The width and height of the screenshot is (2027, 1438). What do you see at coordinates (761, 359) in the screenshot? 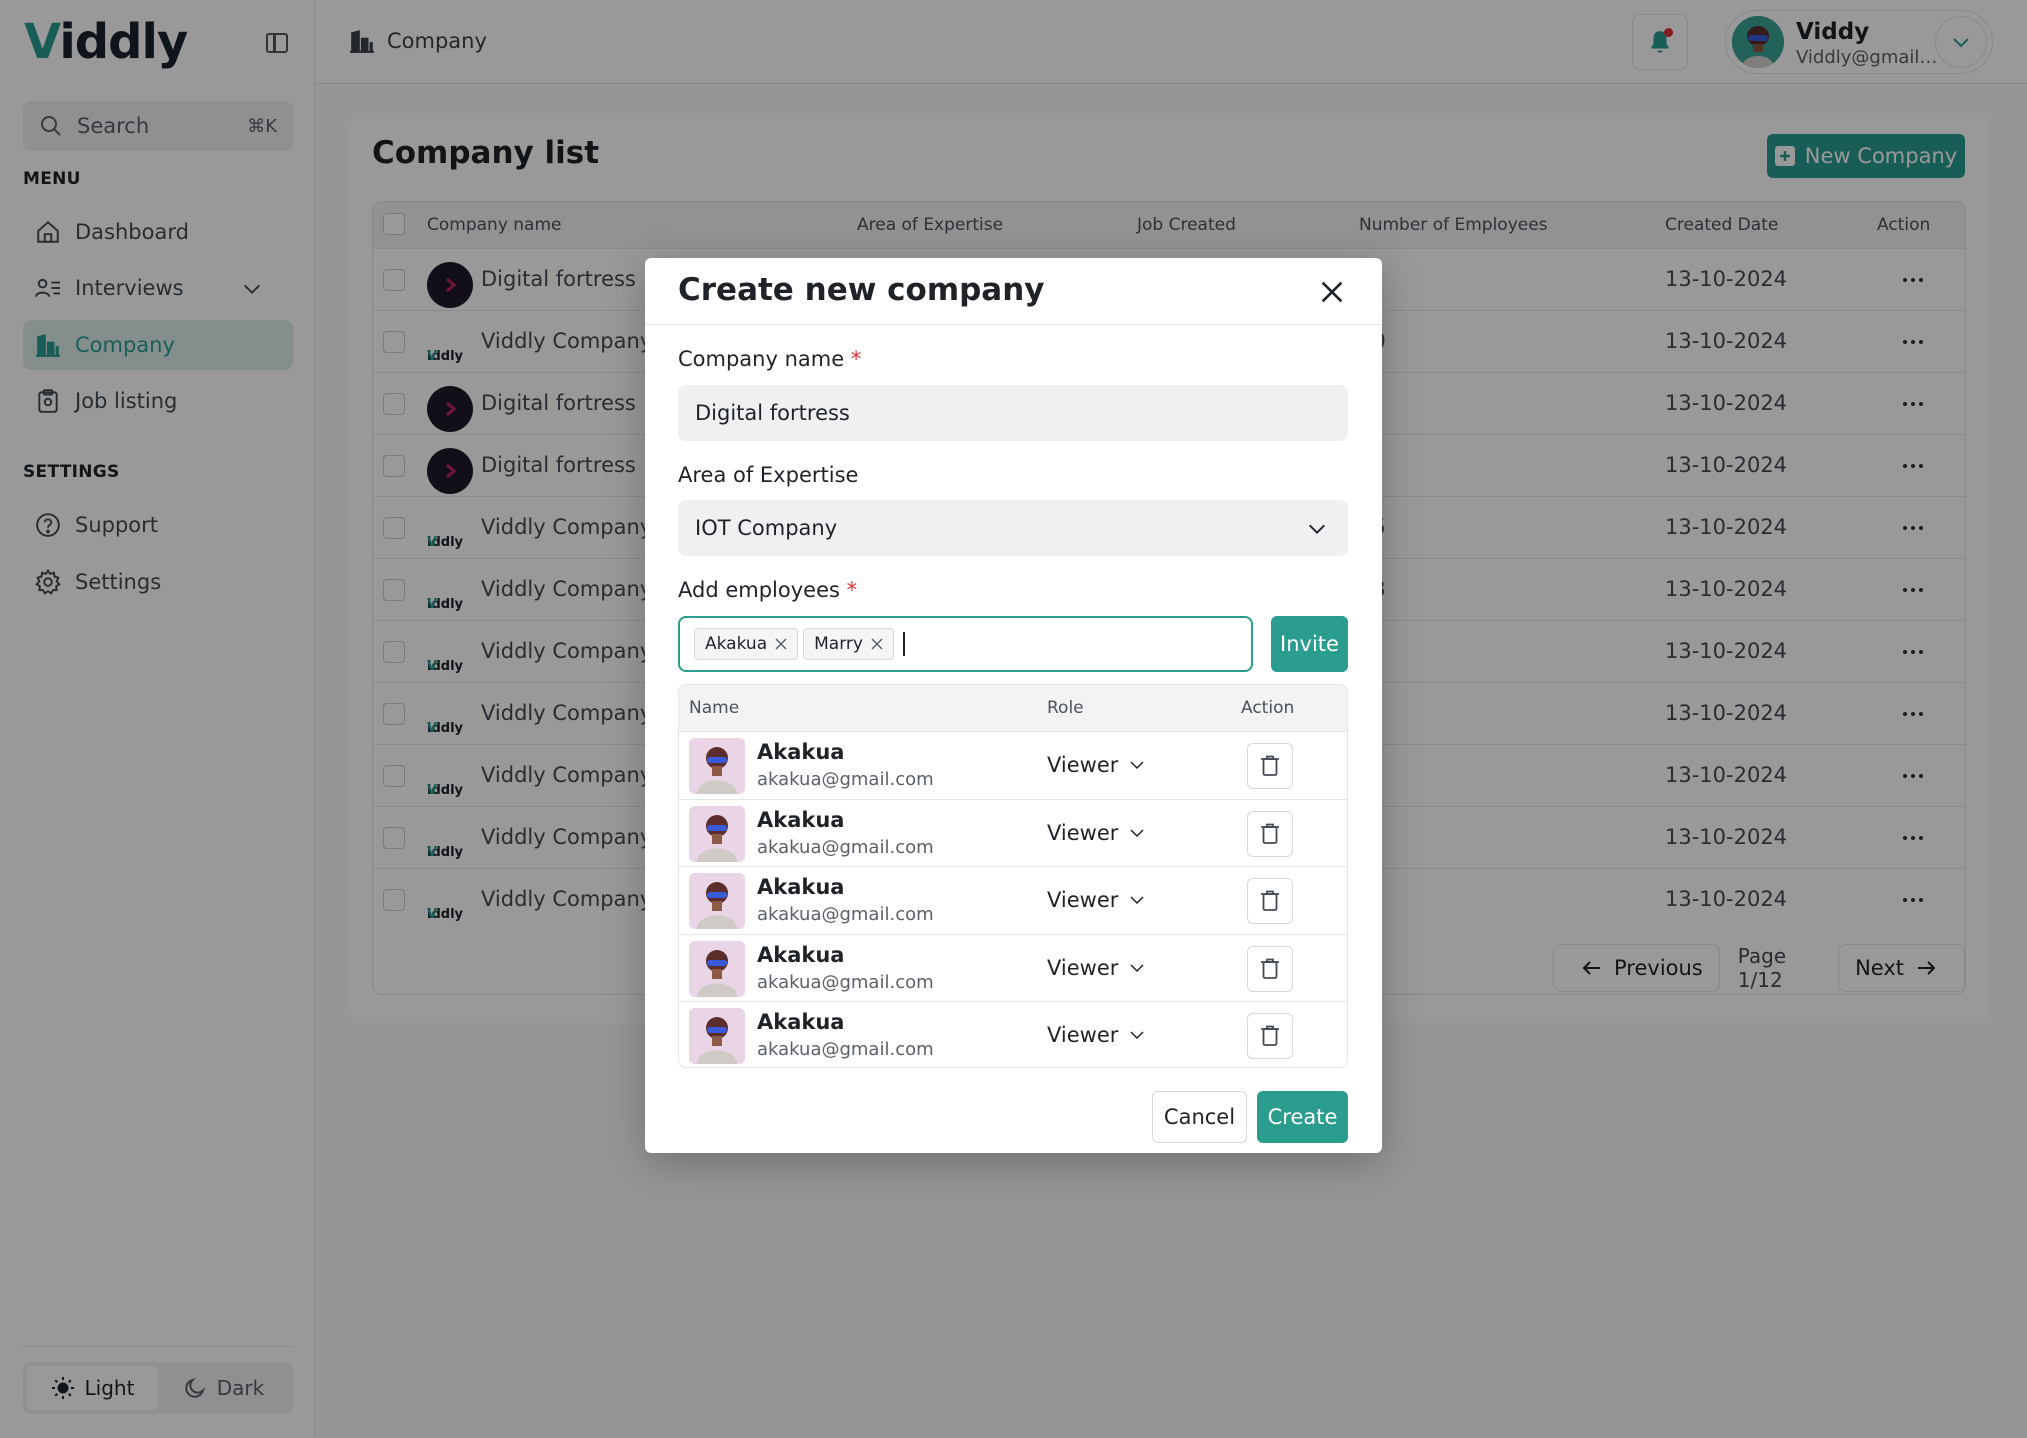
I see `company-name-label-text: Company name` at bounding box center [761, 359].